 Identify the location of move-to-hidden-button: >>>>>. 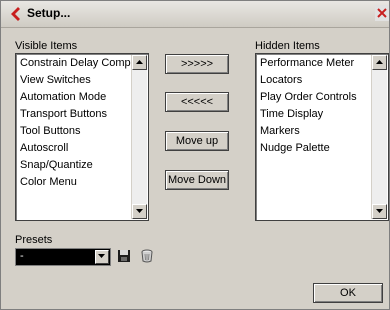
(197, 64).